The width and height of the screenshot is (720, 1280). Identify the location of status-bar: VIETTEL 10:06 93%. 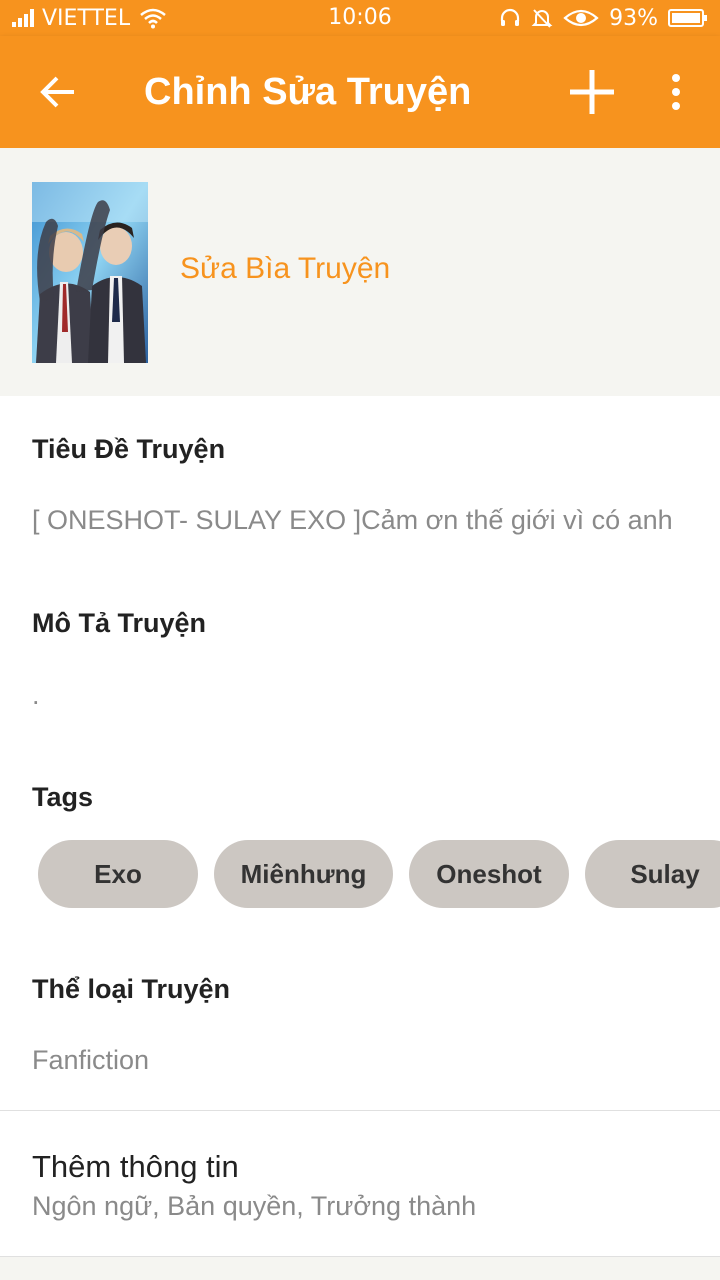
(360, 18).